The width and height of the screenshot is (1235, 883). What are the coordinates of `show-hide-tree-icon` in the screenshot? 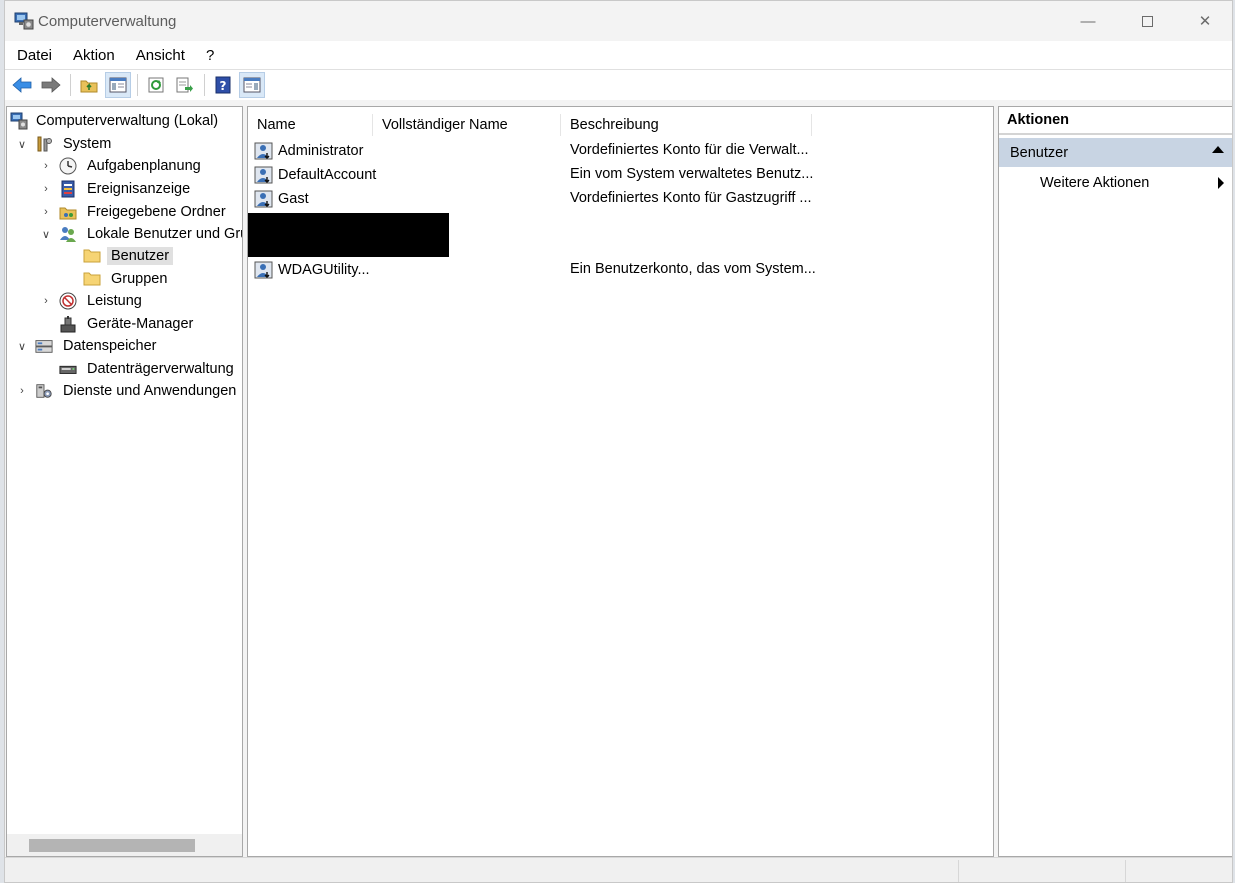 It's located at (118, 85).